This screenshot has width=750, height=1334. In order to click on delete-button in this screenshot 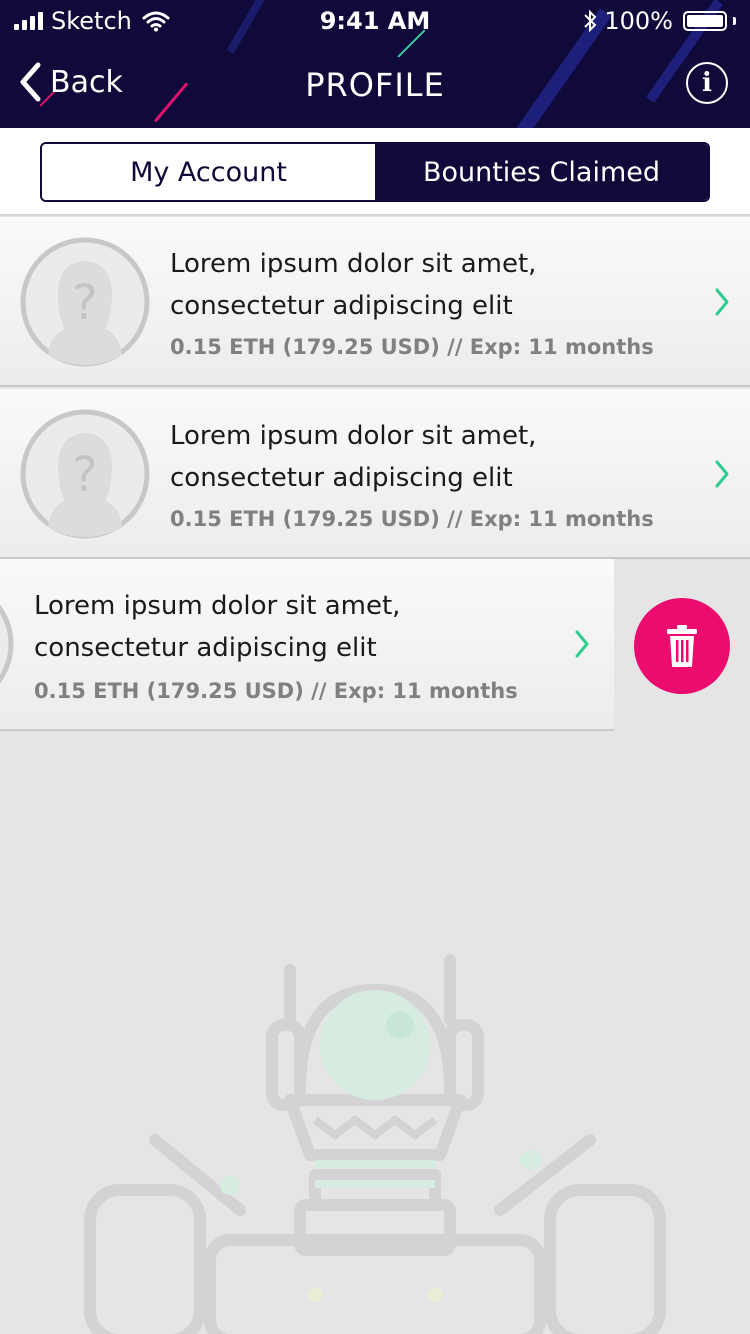, I will do `click(682, 646)`.